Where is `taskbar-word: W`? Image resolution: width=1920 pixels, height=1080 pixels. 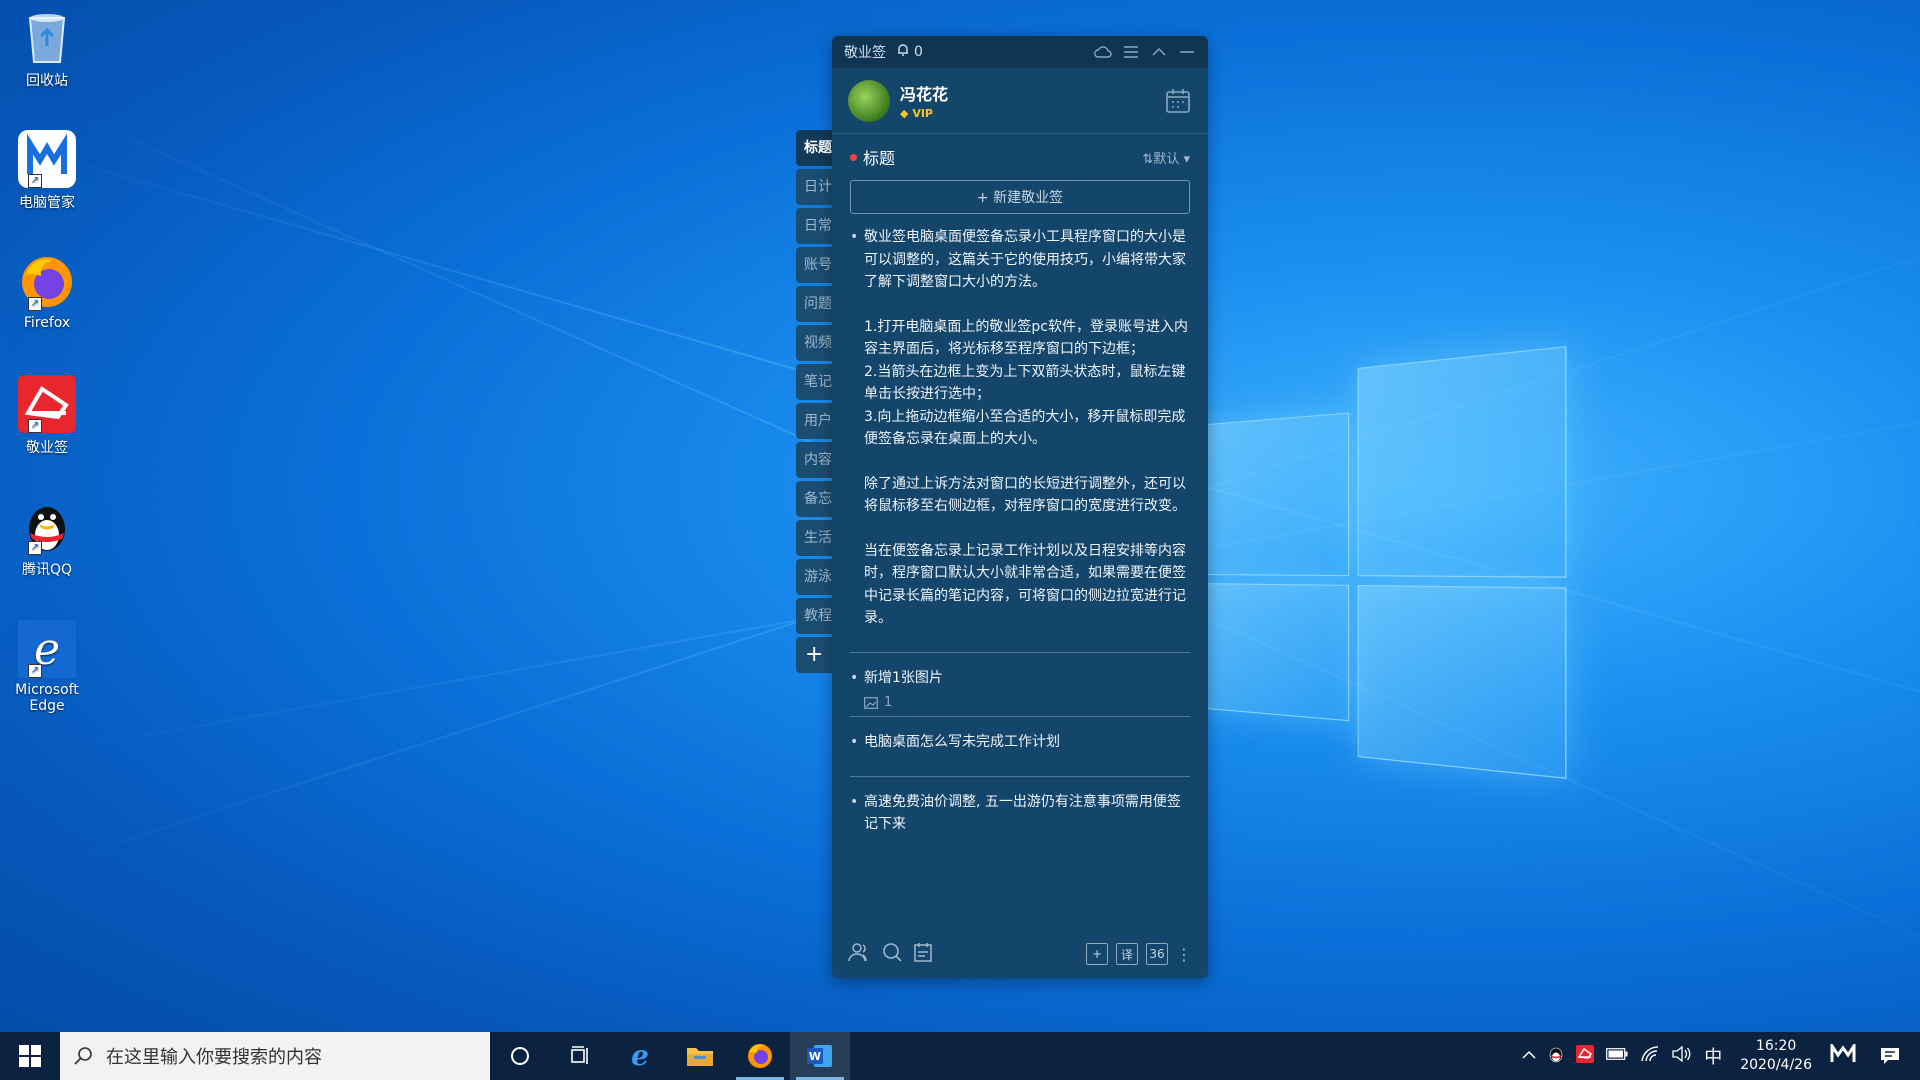 taskbar-word: W is located at coordinates (820, 1056).